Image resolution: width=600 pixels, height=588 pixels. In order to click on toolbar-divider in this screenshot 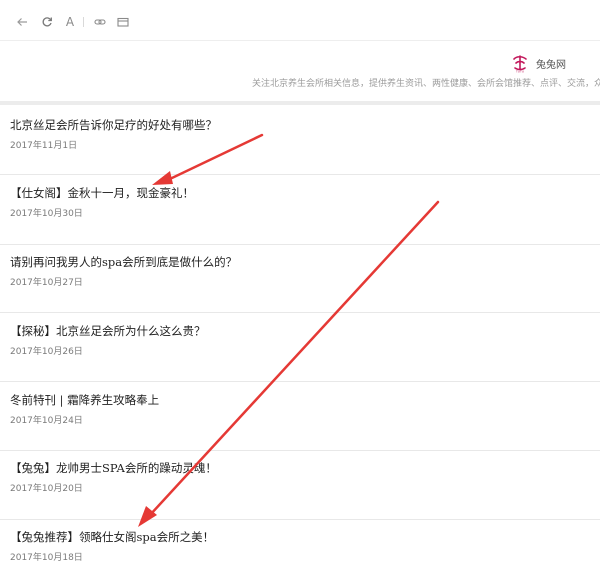, I will do `click(83, 22)`.